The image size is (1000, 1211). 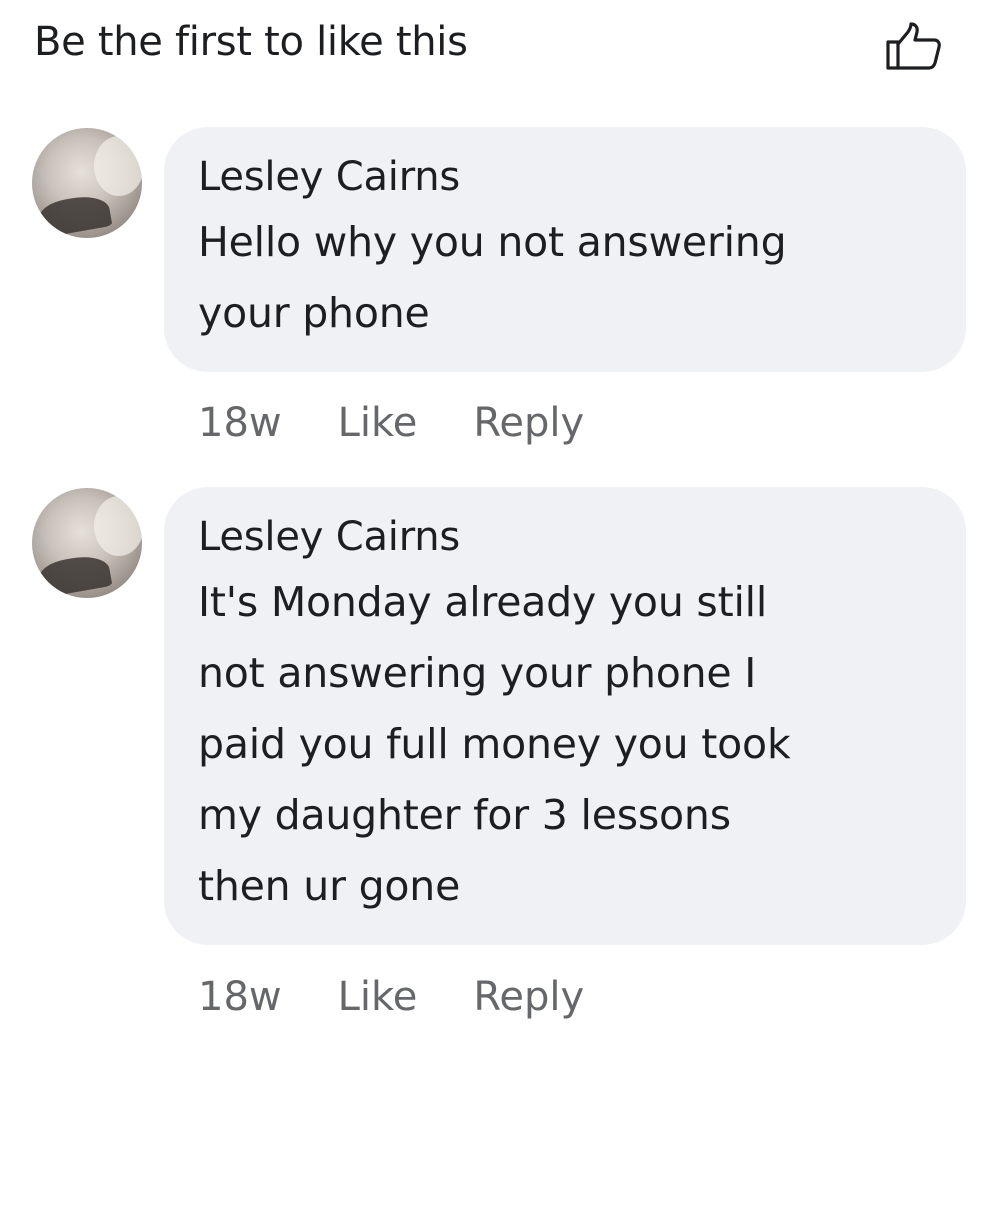 What do you see at coordinates (500, 45) in the screenshot?
I see `likes-bar: Be the first to like this` at bounding box center [500, 45].